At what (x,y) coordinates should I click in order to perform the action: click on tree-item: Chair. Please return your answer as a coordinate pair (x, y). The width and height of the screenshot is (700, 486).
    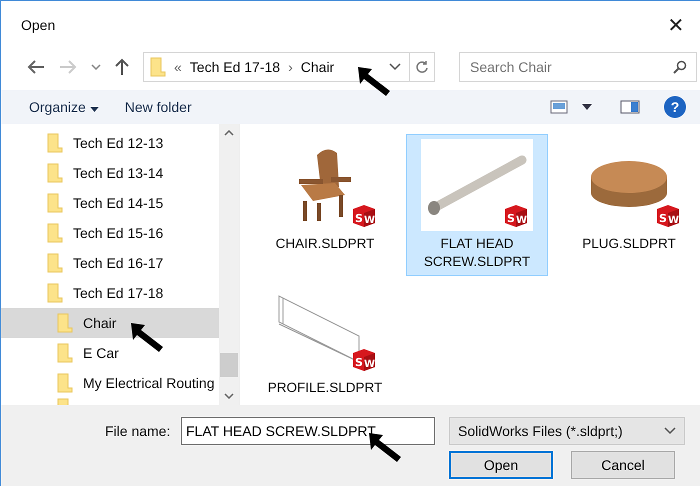
    Looking at the image, I should click on (110, 323).